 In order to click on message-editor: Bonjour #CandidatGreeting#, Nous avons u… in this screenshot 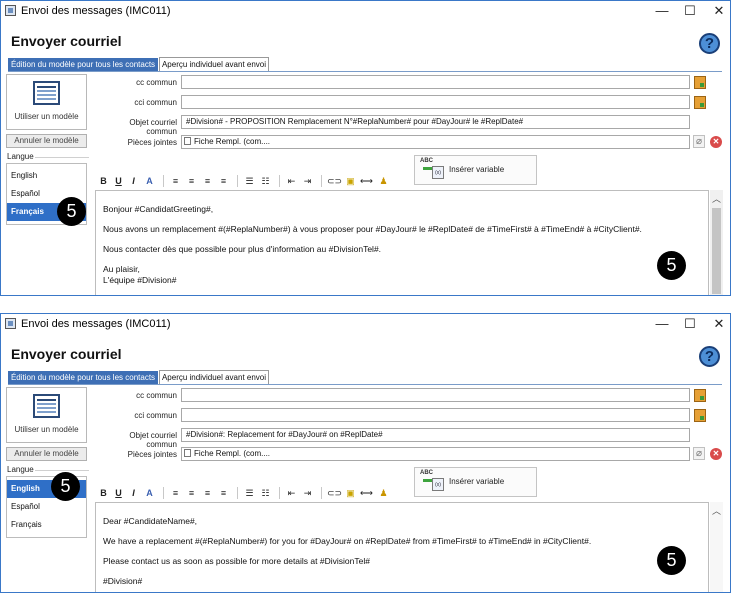, I will do `click(402, 242)`.